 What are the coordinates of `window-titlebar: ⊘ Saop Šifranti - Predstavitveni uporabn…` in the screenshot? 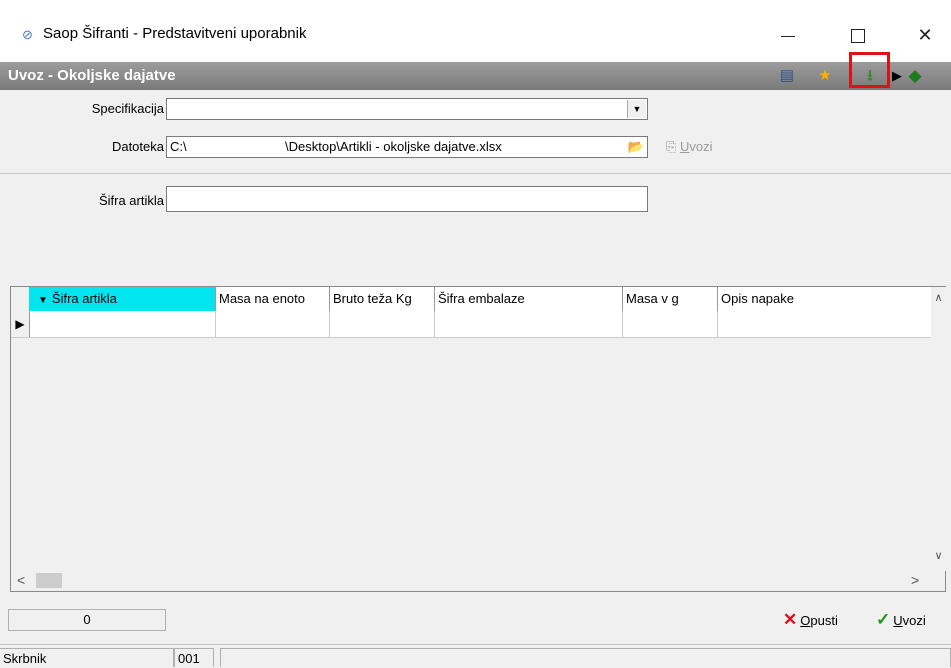 It's located at (475, 31).